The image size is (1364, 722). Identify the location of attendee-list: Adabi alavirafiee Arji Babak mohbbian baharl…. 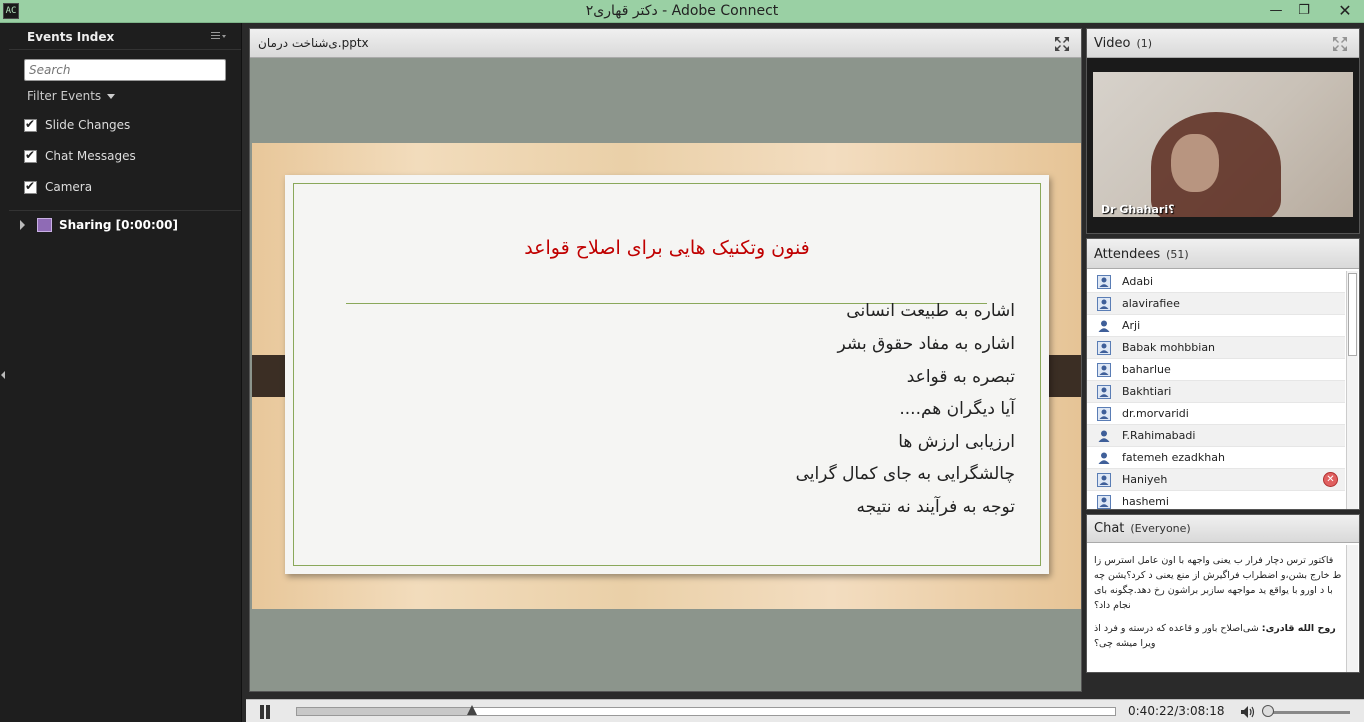
(1216, 390).